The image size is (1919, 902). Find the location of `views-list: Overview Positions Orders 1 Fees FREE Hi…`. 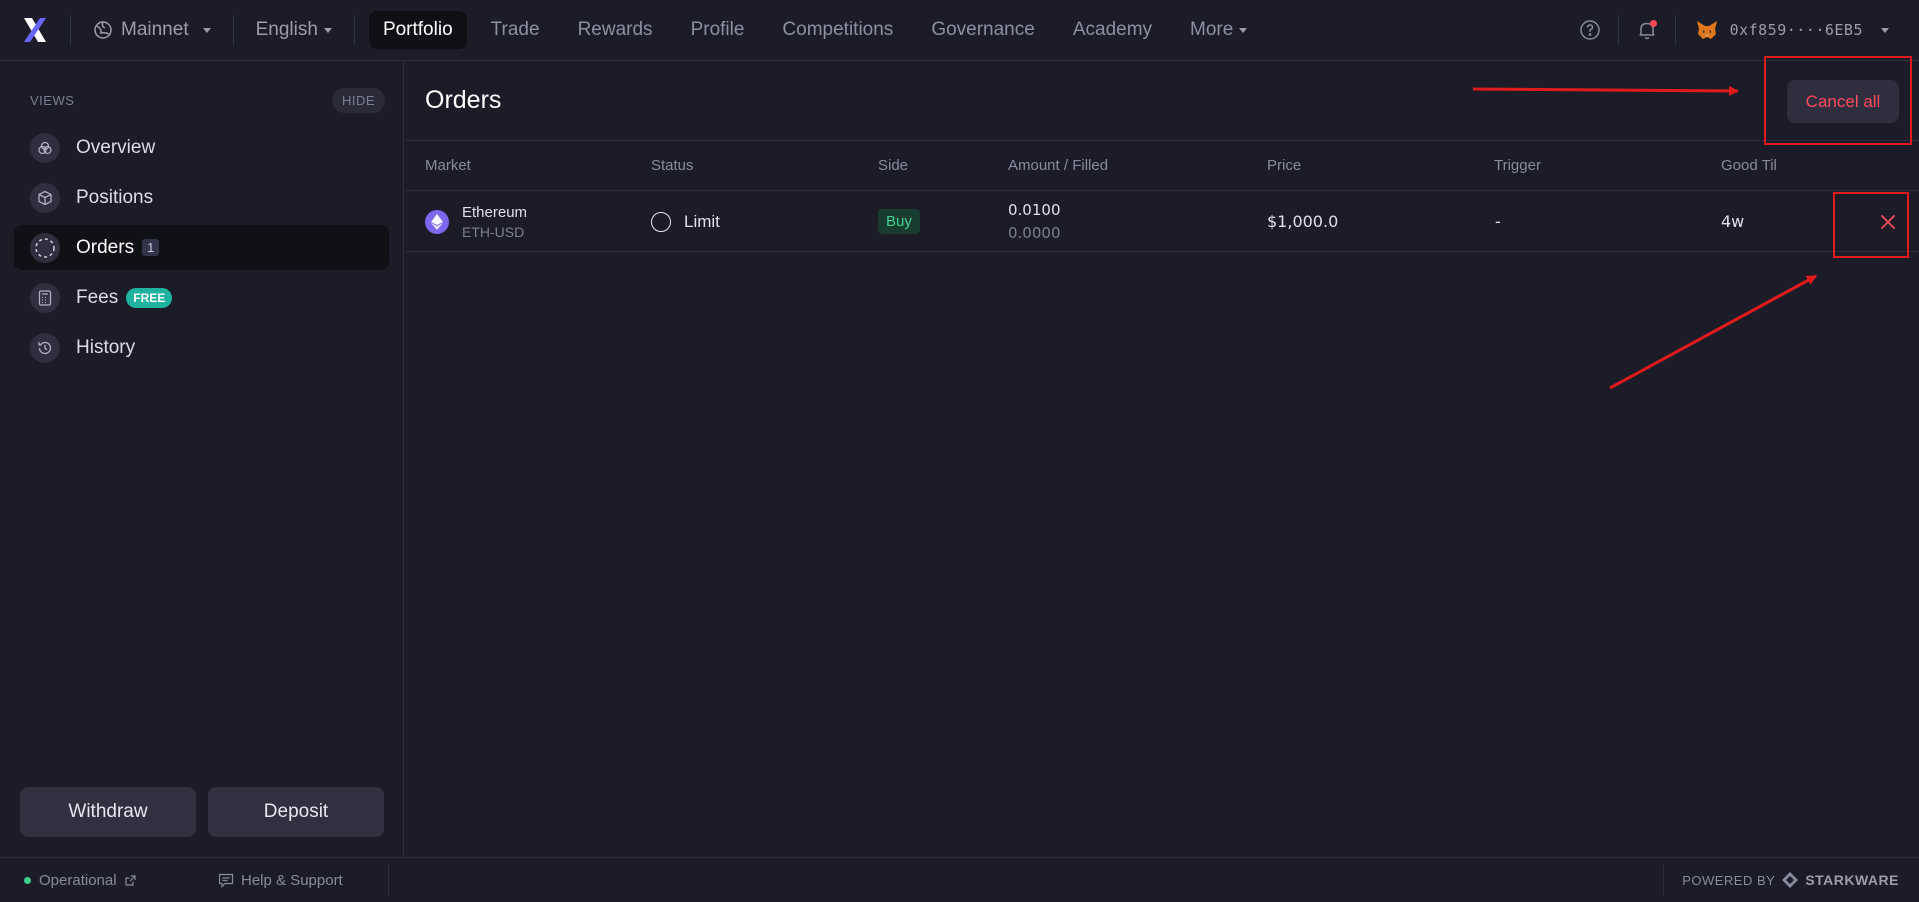

views-list: Overview Positions Orders 1 Fees FREE Hi… is located at coordinates (201, 245).